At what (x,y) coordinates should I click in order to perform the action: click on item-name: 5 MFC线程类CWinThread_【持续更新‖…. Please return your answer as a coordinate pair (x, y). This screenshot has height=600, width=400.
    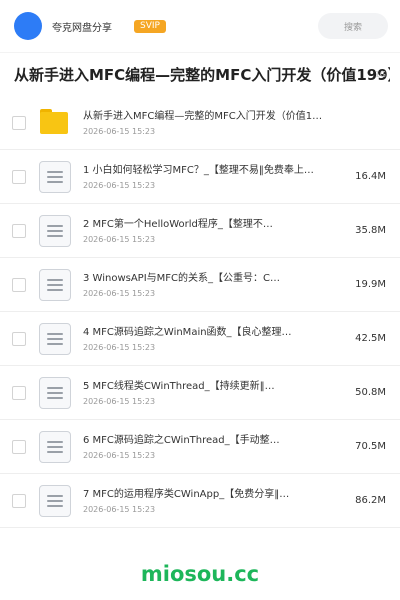
    Looking at the image, I should click on (179, 386).